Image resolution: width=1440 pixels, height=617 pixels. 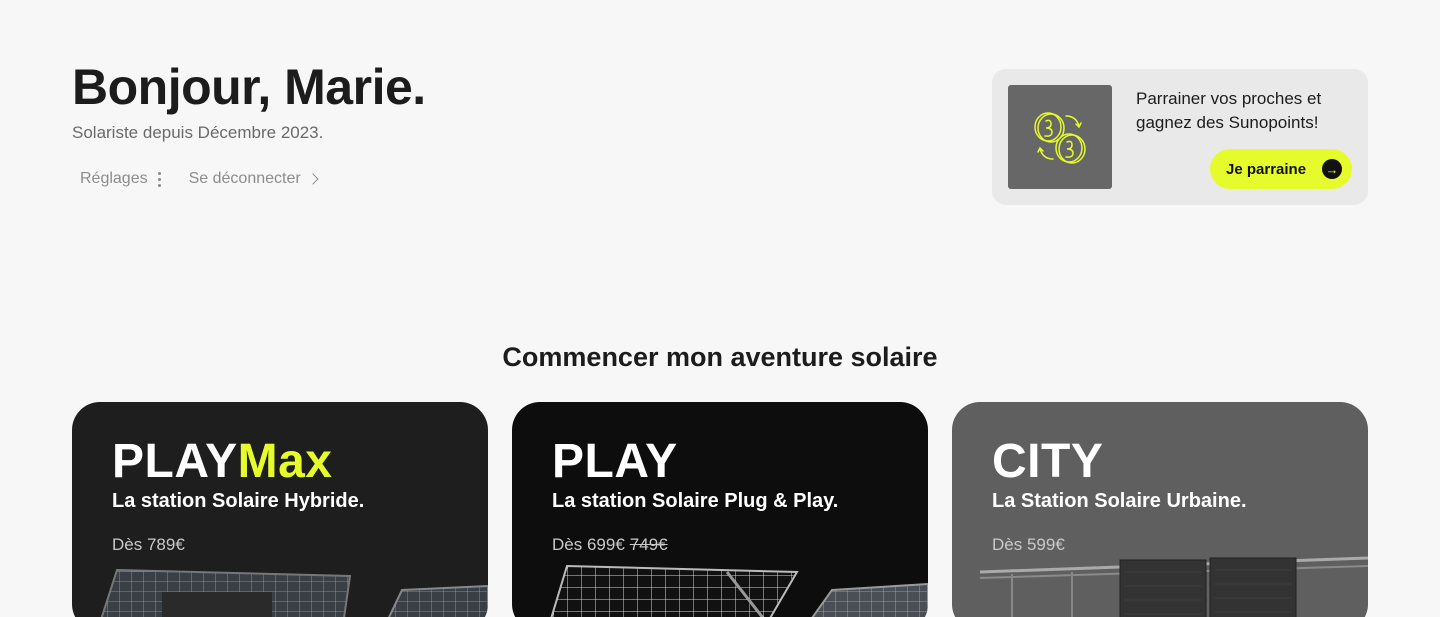 I want to click on coins-exchange-icon, so click(x=1060, y=138).